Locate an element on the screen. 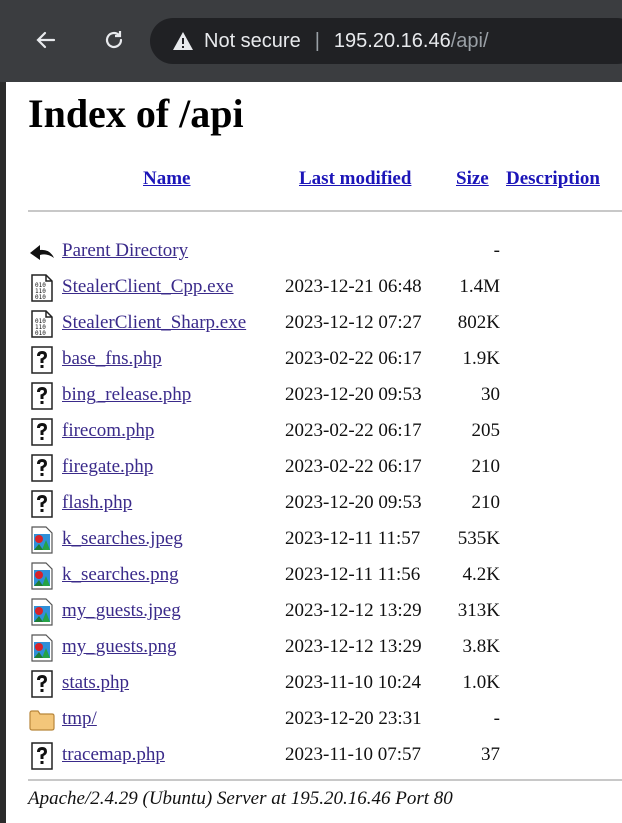 This screenshot has height=823, width=622. browser-toolbar: Not secure | 195.20.16.46/api/ is located at coordinates (311, 41).